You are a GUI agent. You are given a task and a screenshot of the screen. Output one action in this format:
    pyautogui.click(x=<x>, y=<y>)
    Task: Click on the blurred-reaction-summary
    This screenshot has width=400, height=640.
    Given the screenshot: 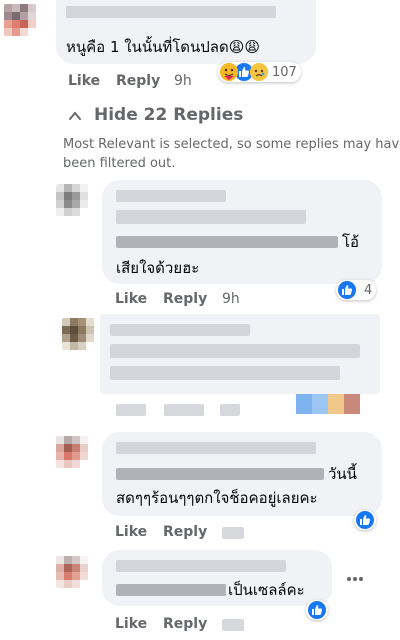 What is the action you would take?
    pyautogui.click(x=328, y=404)
    